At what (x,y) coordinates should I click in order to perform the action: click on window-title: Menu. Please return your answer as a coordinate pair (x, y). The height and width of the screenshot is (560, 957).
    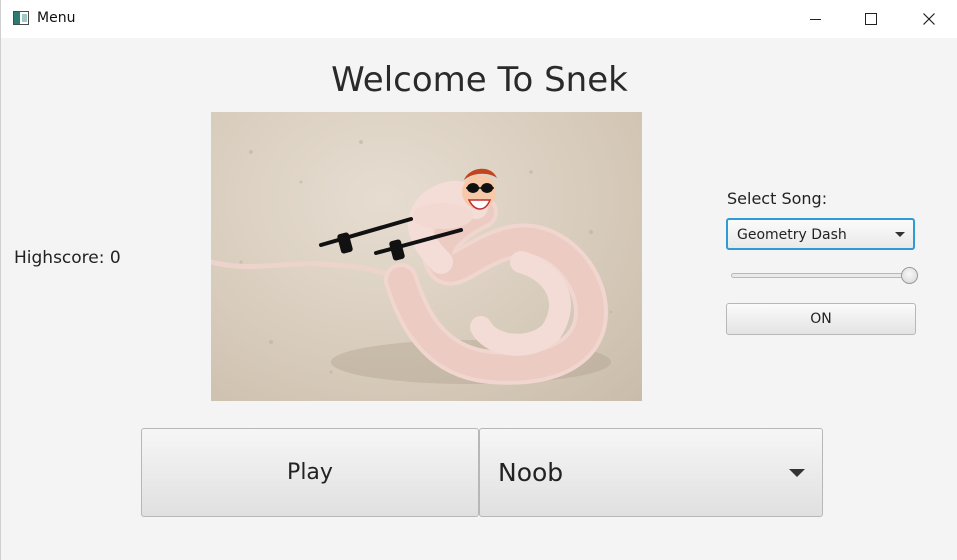
    Looking at the image, I should click on (56, 18).